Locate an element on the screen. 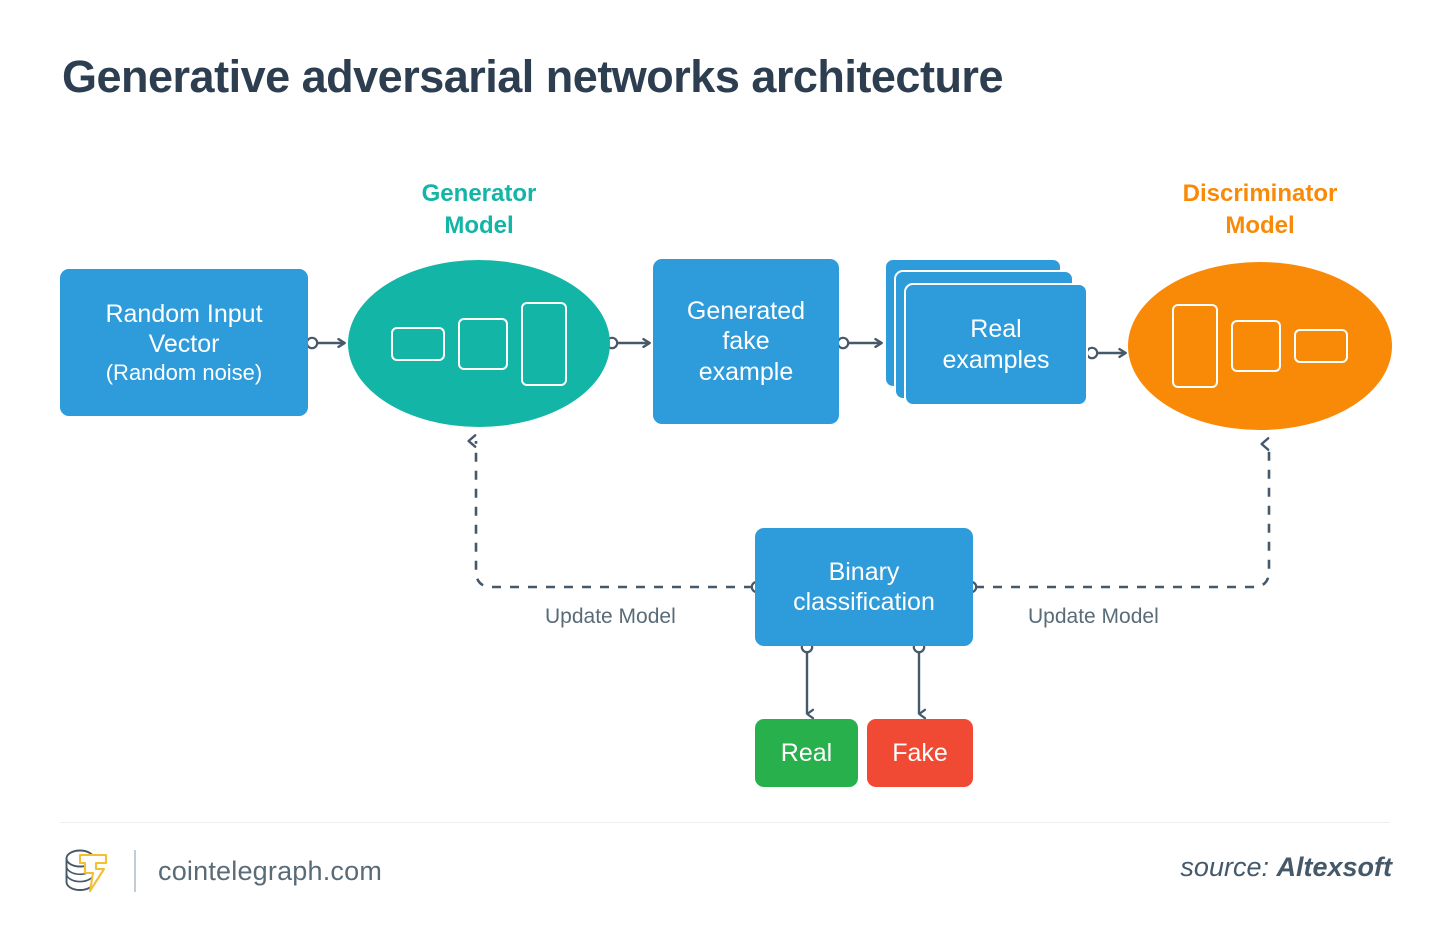  node-real-examples: Real examples is located at coordinates (986, 332).